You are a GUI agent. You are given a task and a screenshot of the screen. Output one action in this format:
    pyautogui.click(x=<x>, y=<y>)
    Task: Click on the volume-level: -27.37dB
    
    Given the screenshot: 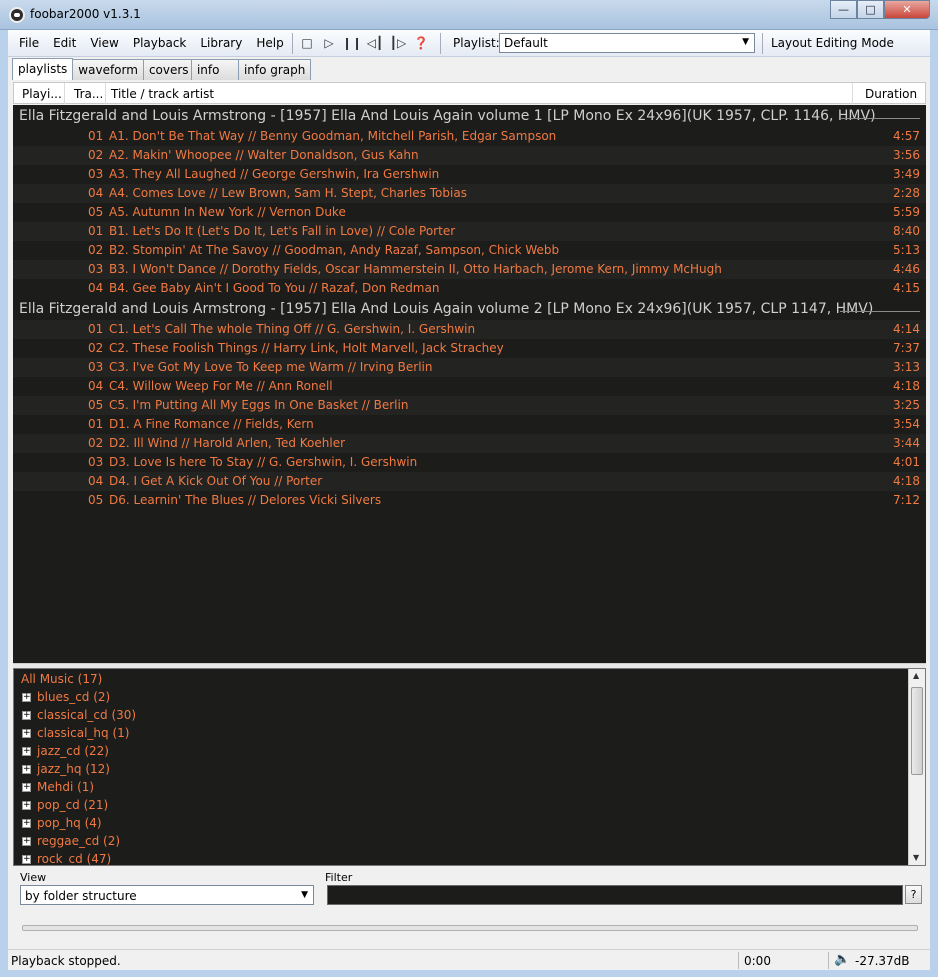 What is the action you would take?
    pyautogui.click(x=882, y=961)
    